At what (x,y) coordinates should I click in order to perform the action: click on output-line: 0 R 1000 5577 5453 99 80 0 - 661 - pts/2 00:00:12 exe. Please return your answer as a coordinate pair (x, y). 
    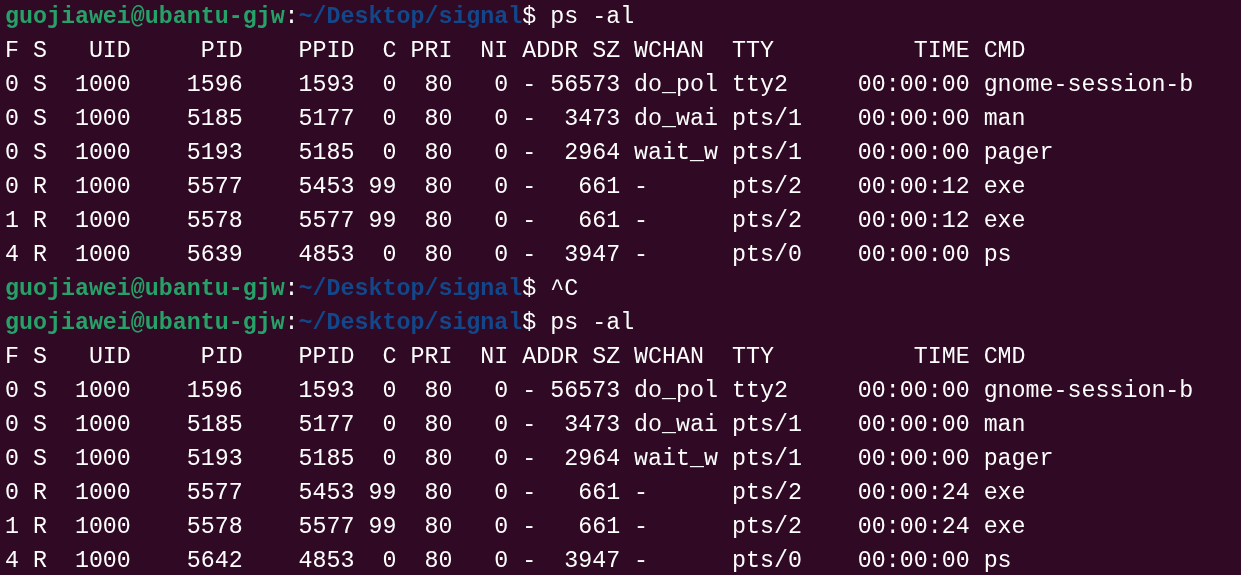
    Looking at the image, I should click on (515, 187).